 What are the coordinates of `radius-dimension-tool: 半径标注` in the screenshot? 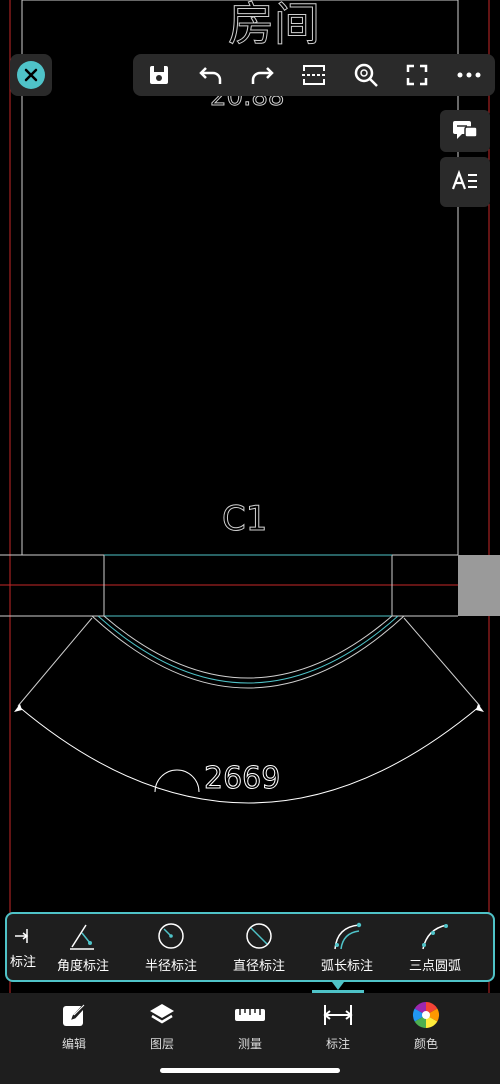 It's located at (171, 947).